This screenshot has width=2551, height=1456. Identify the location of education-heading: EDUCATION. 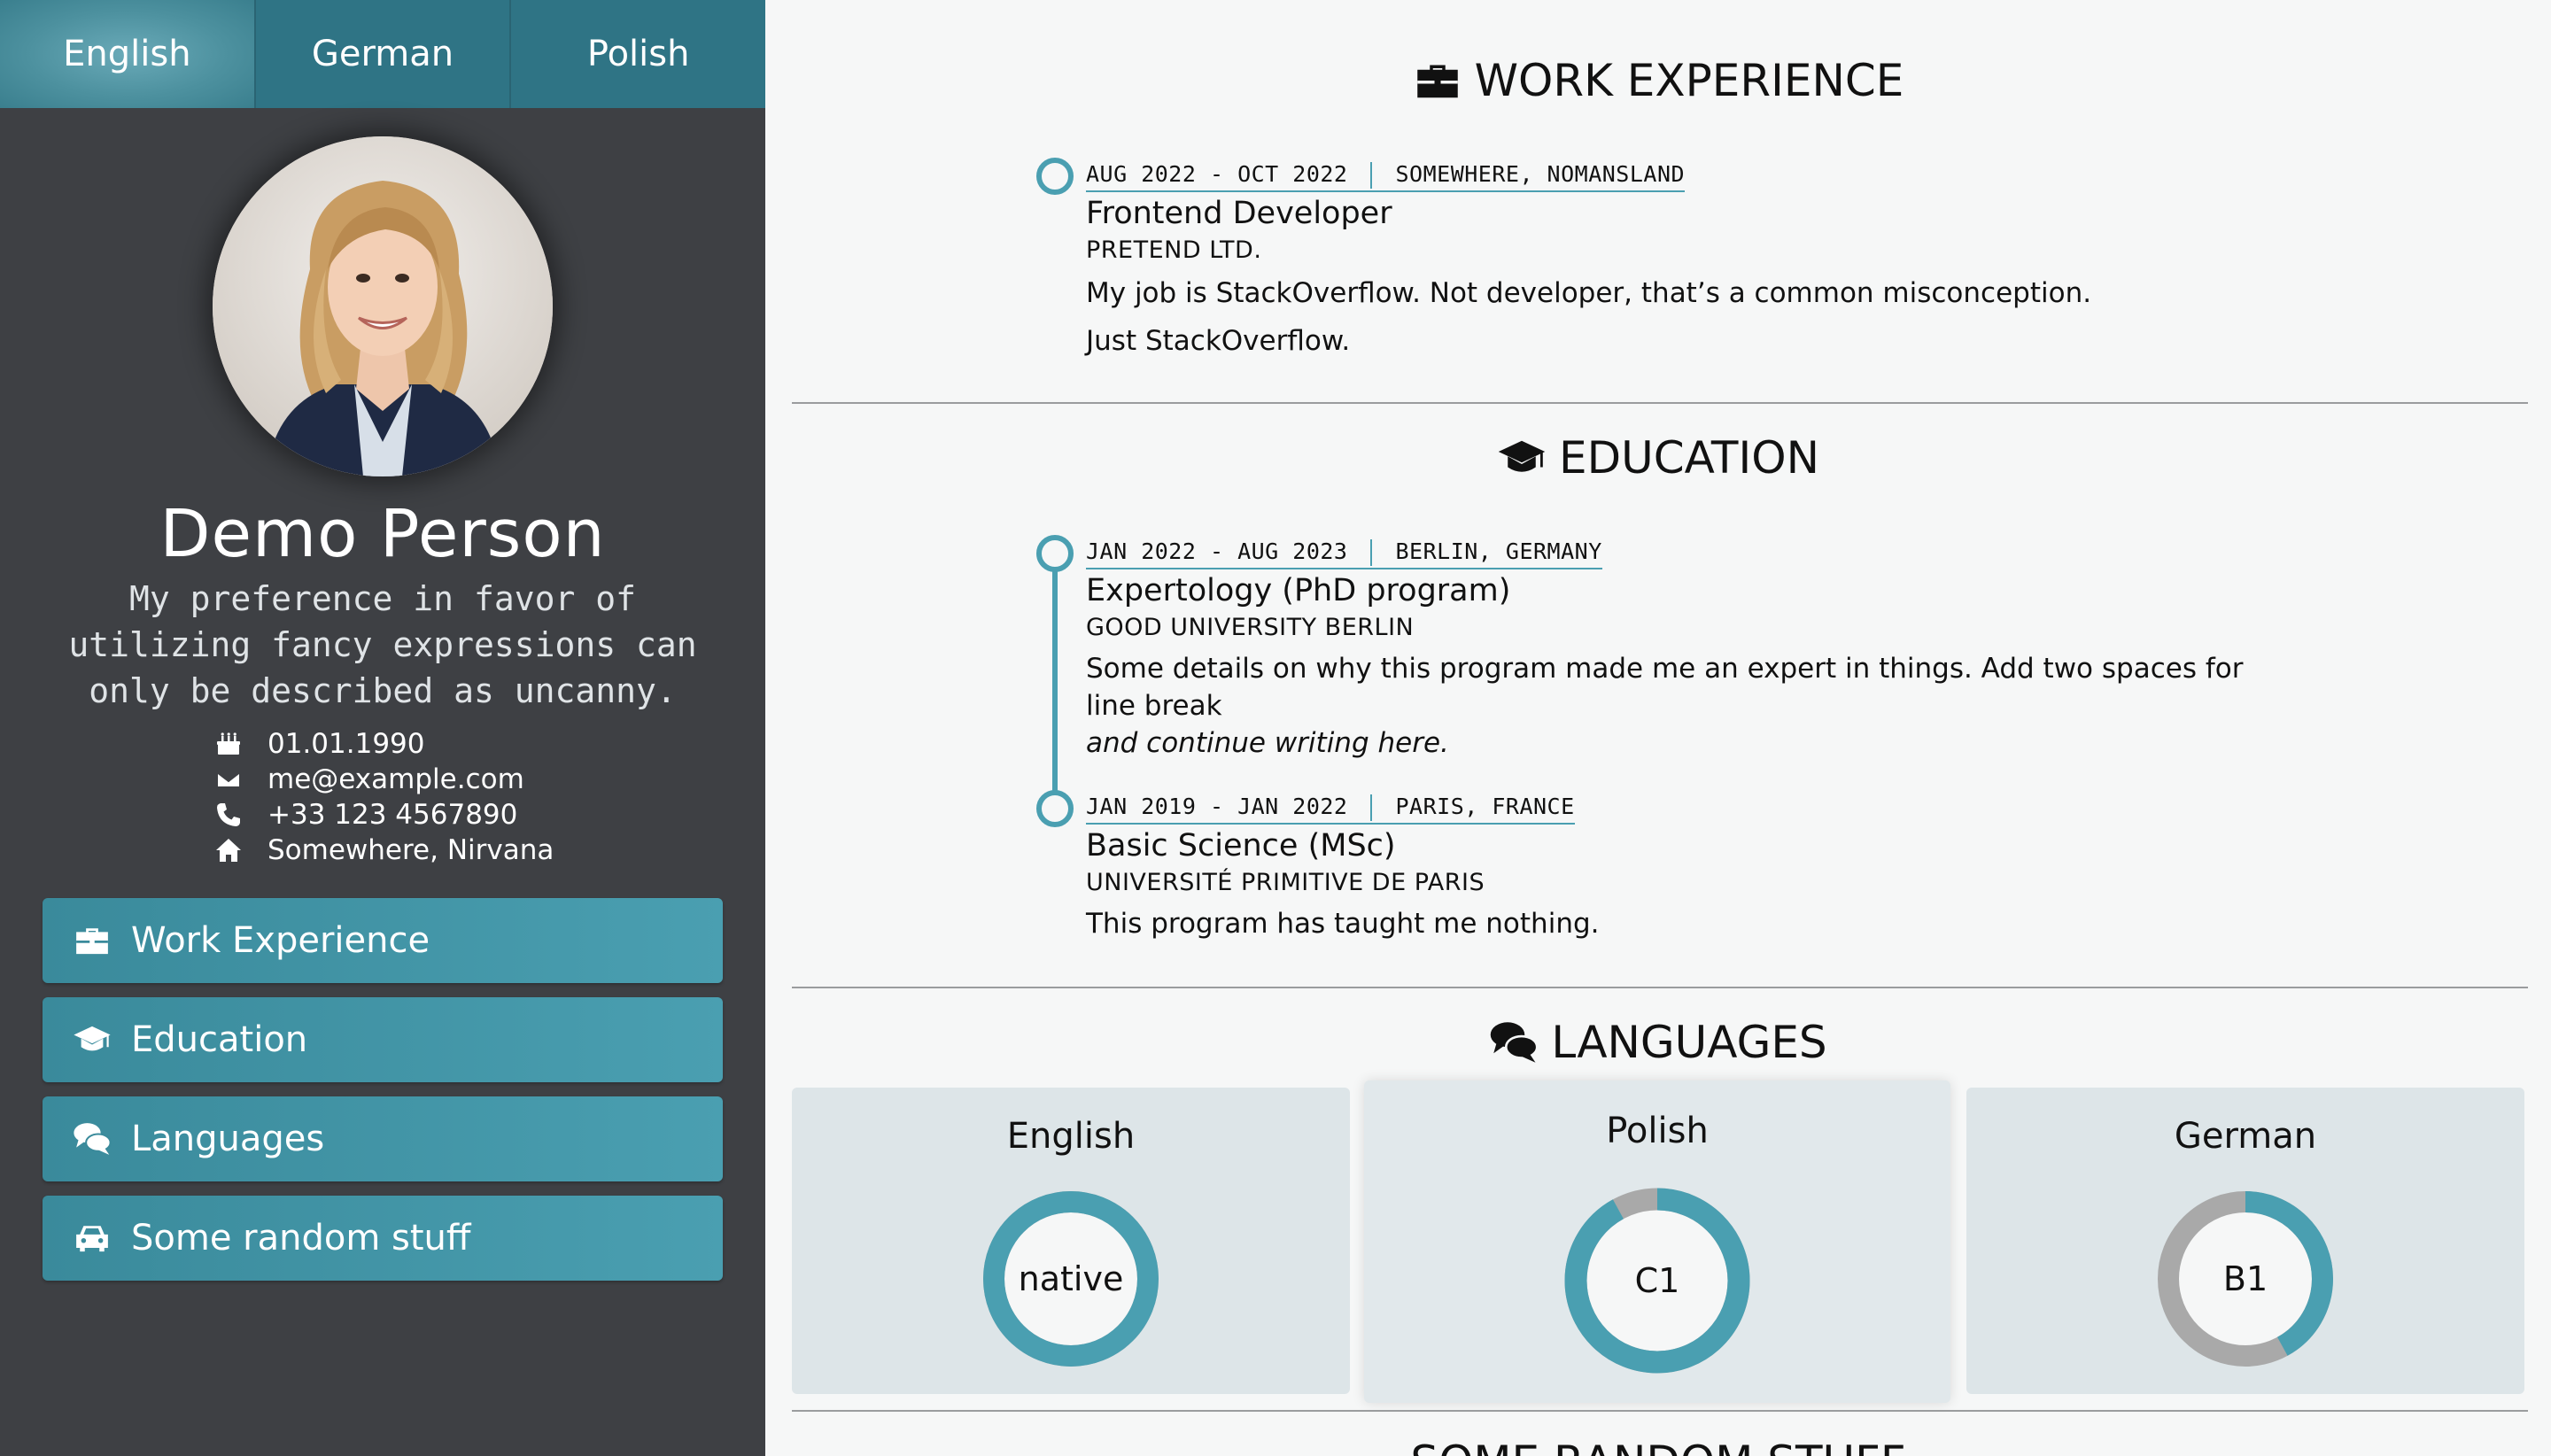
(1658, 458).